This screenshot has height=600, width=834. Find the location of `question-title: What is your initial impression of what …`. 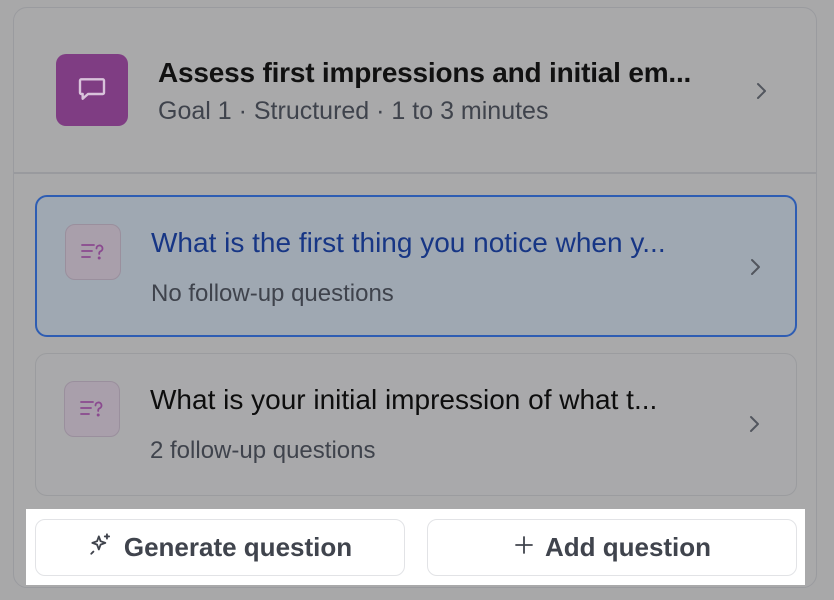

question-title: What is your initial impression of what … is located at coordinates (404, 399).